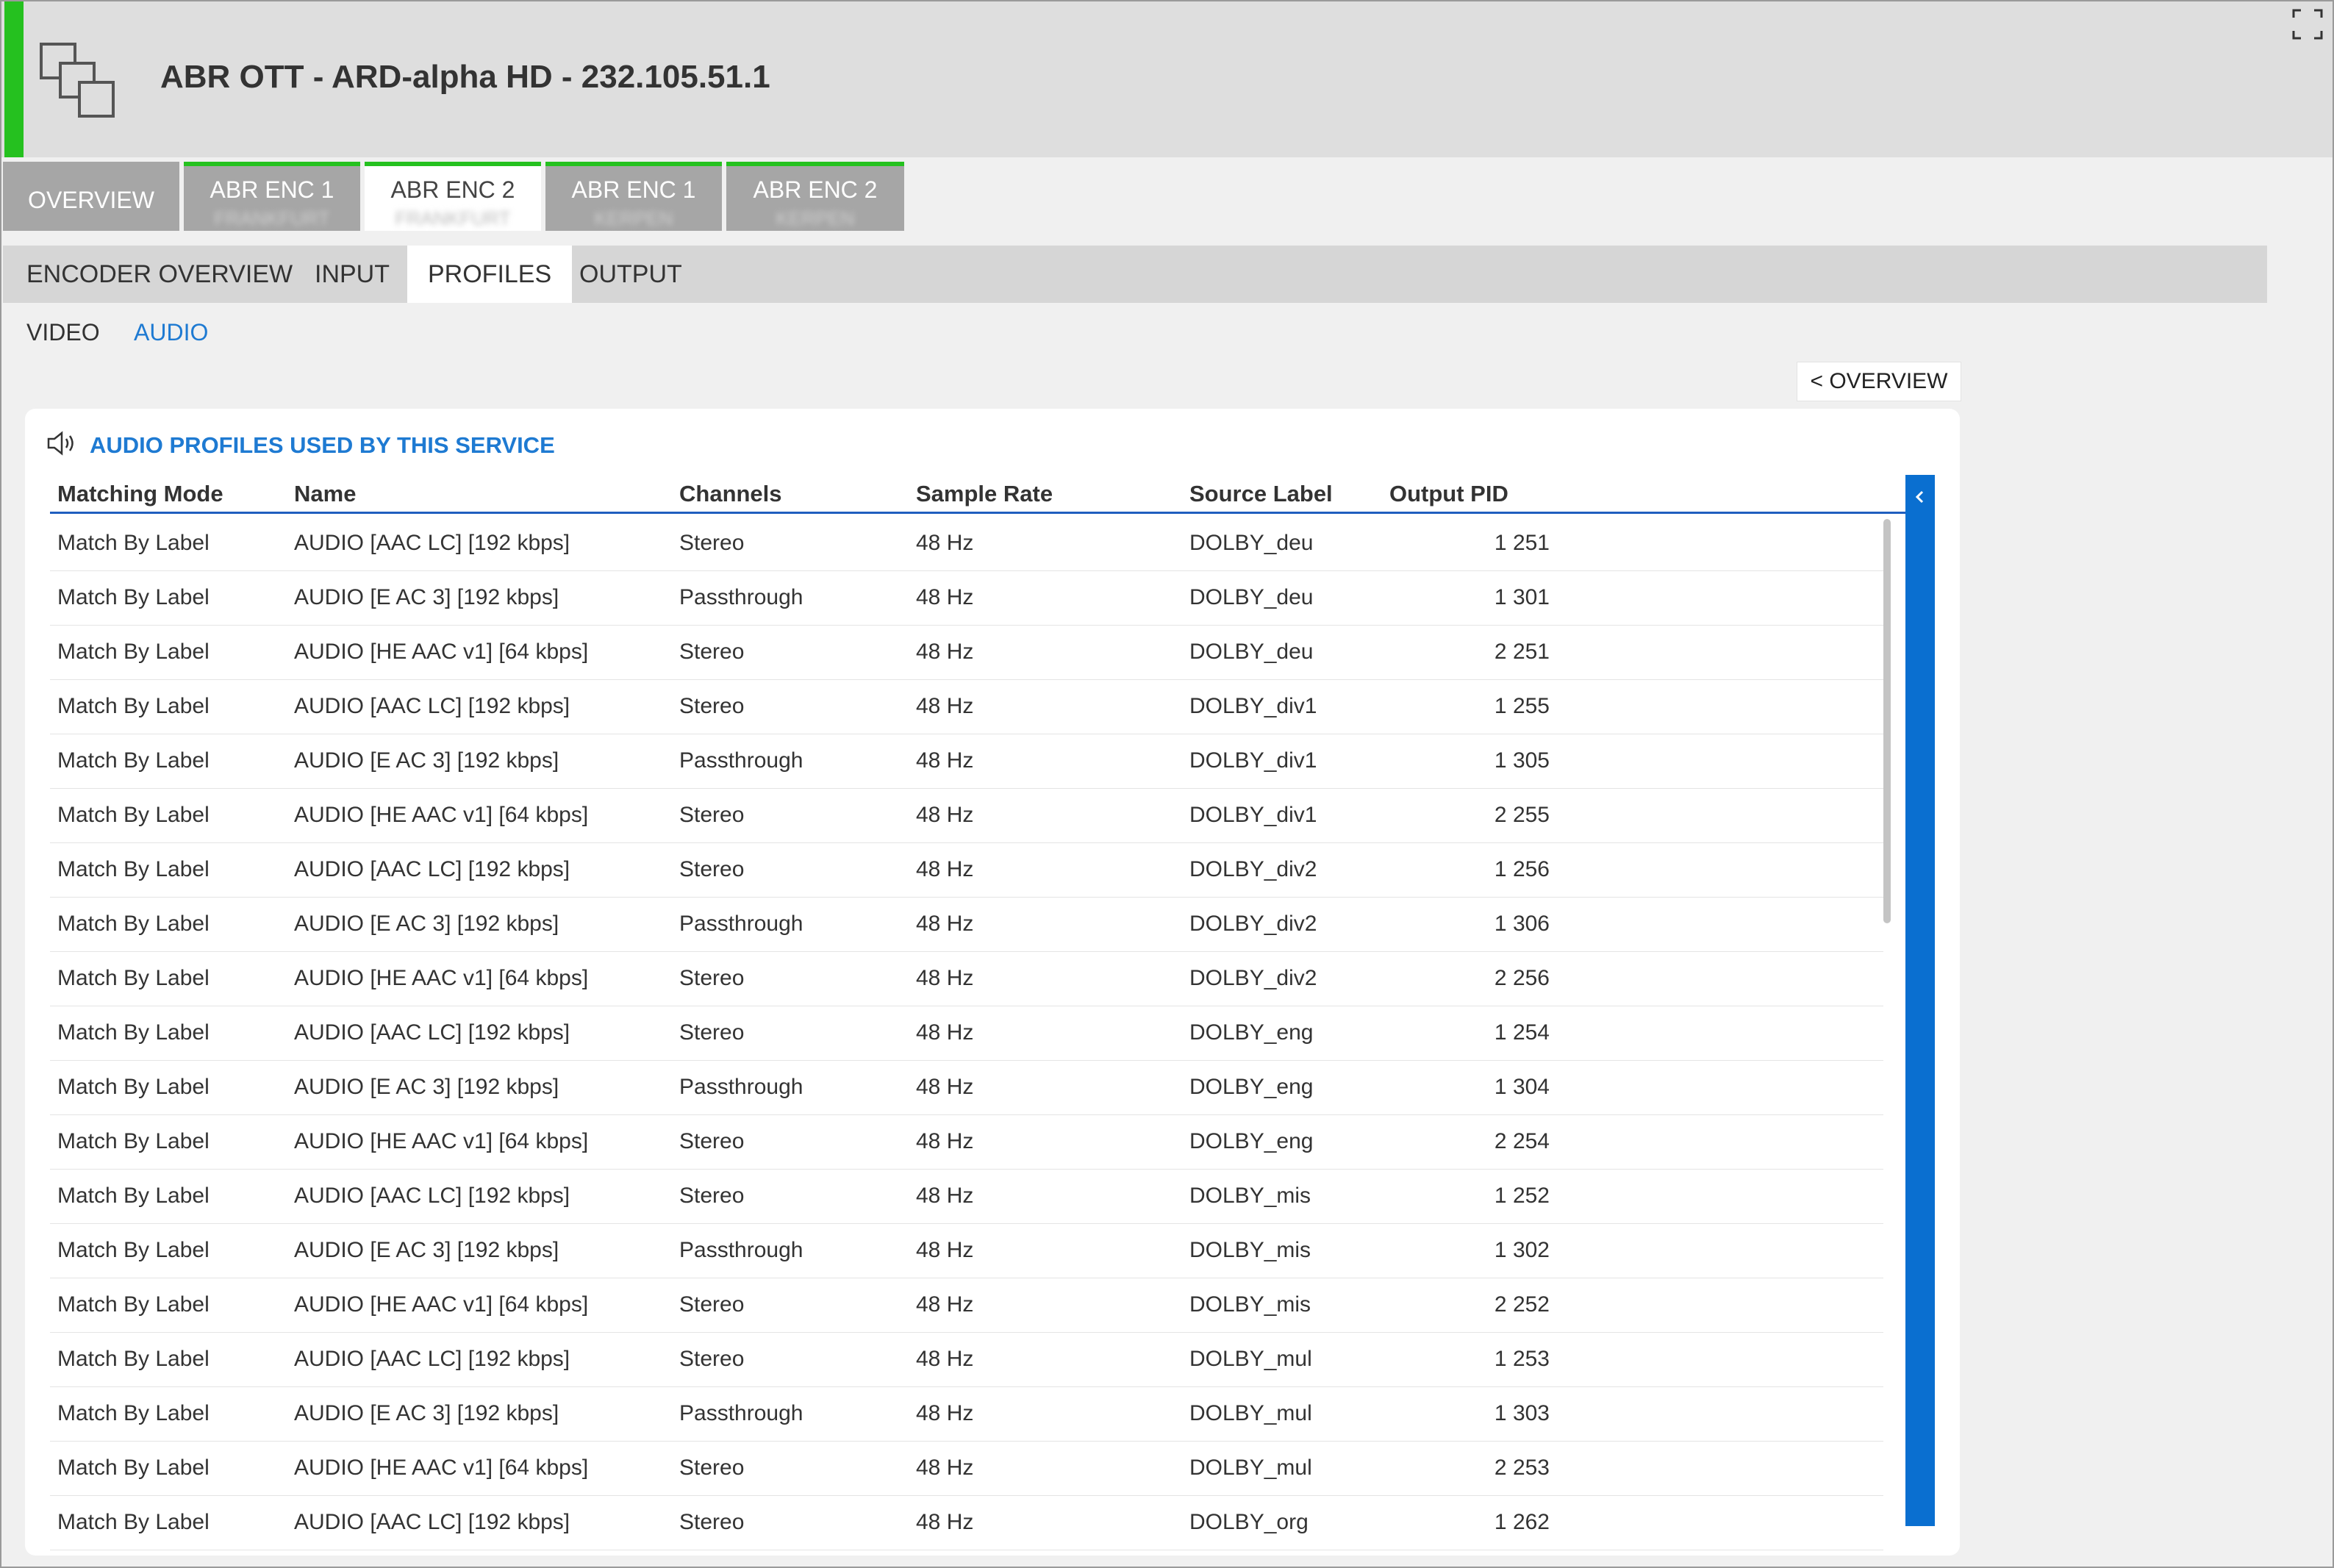 Image resolution: width=2334 pixels, height=1568 pixels. I want to click on column-header-output-pid: Output PID, so click(1448, 494).